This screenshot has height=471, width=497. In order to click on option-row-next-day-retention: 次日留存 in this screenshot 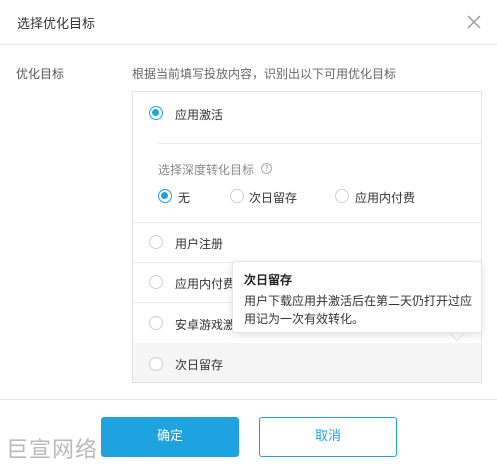, I will do `click(307, 362)`.